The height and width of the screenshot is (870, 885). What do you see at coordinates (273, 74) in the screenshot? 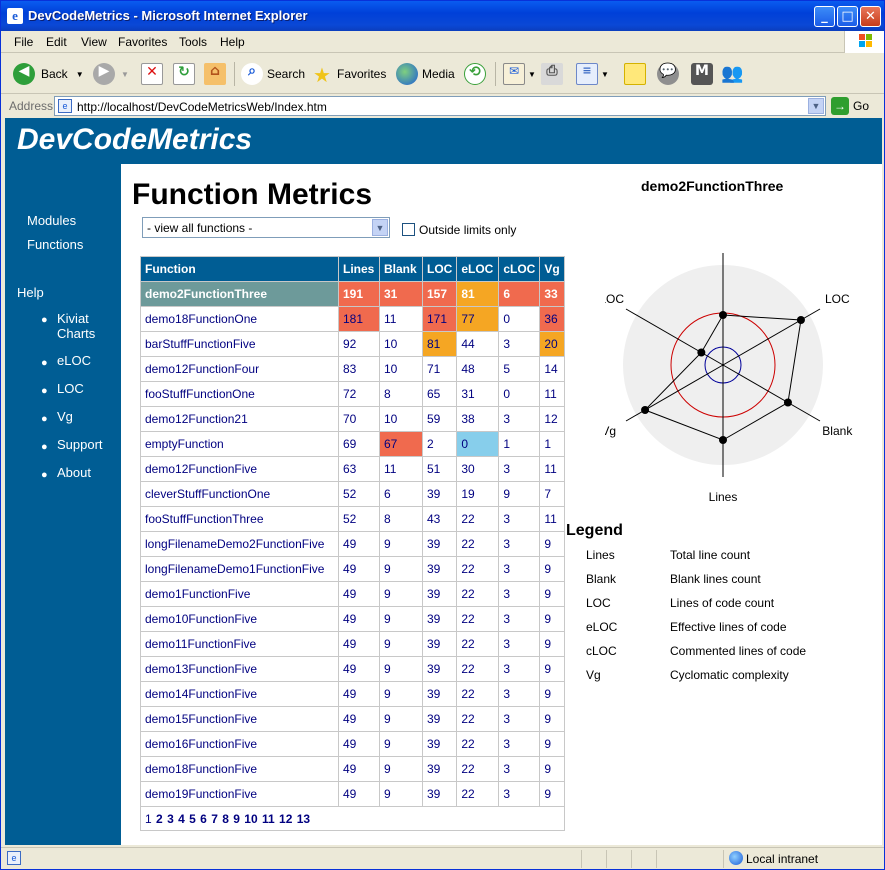
I see `search-button: ⌕ Search` at bounding box center [273, 74].